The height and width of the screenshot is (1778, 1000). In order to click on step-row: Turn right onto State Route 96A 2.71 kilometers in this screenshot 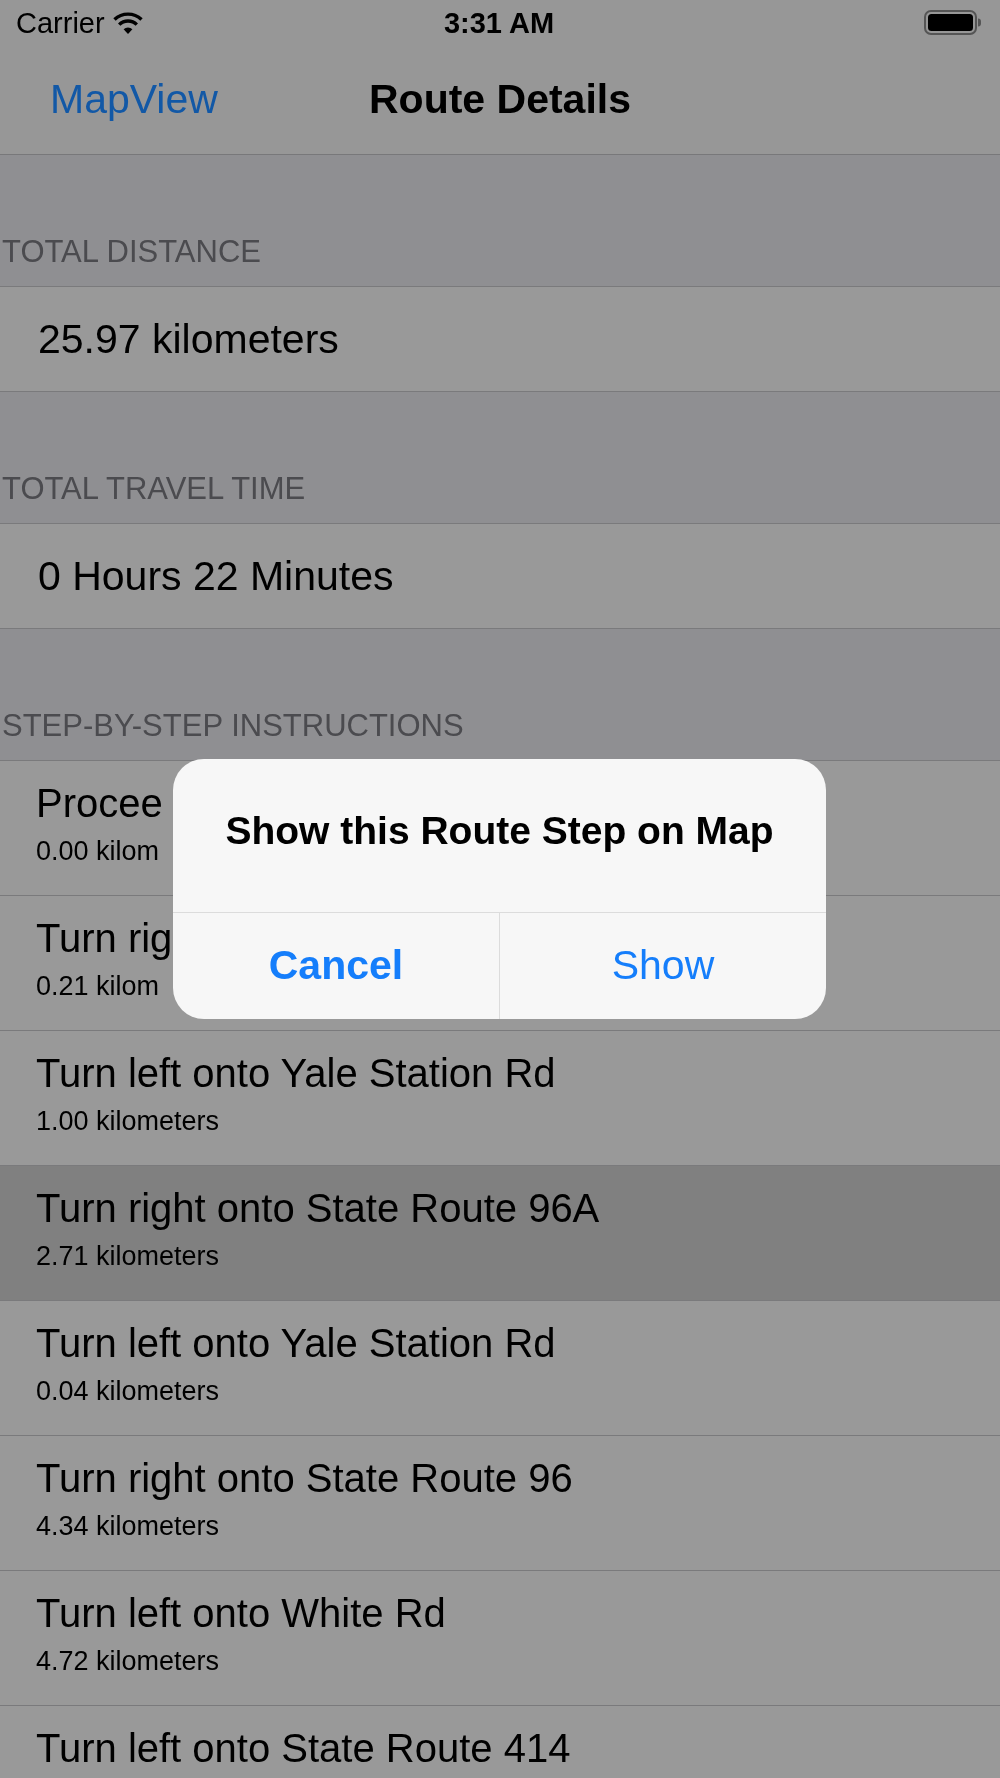, I will do `click(500, 1233)`.